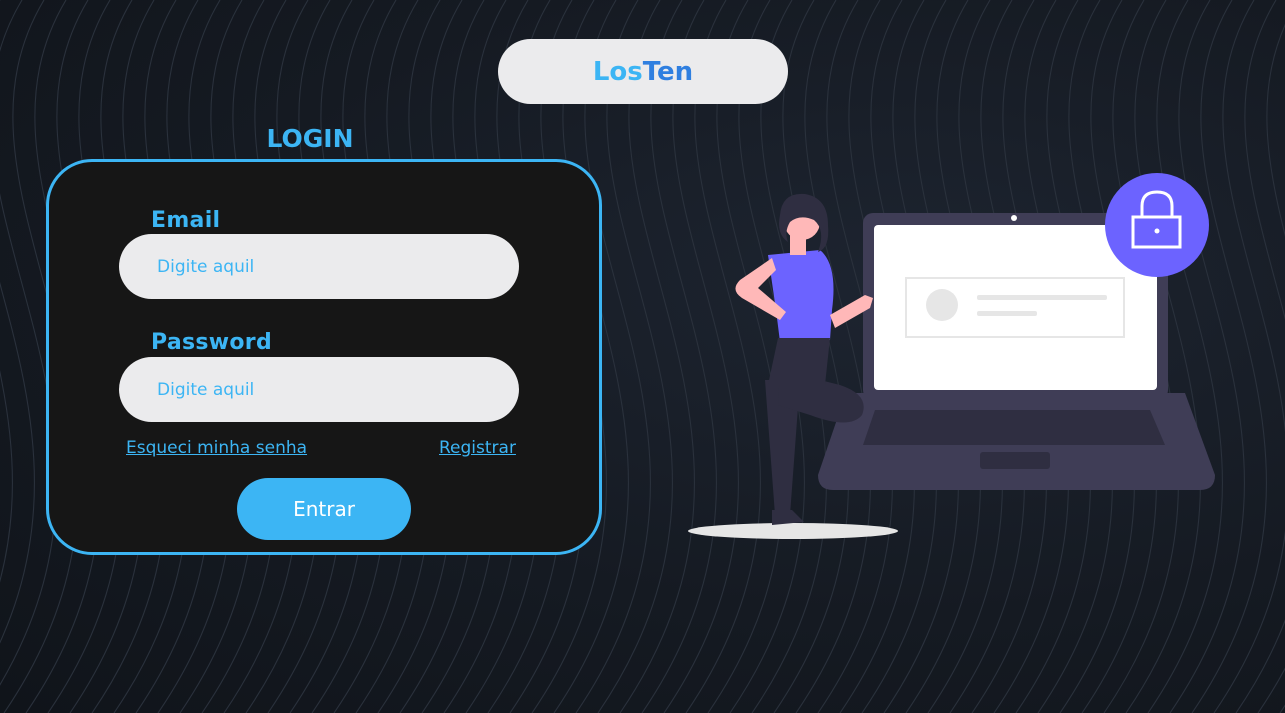 The image size is (1285, 713). What do you see at coordinates (319, 389) in the screenshot?
I see `password-field` at bounding box center [319, 389].